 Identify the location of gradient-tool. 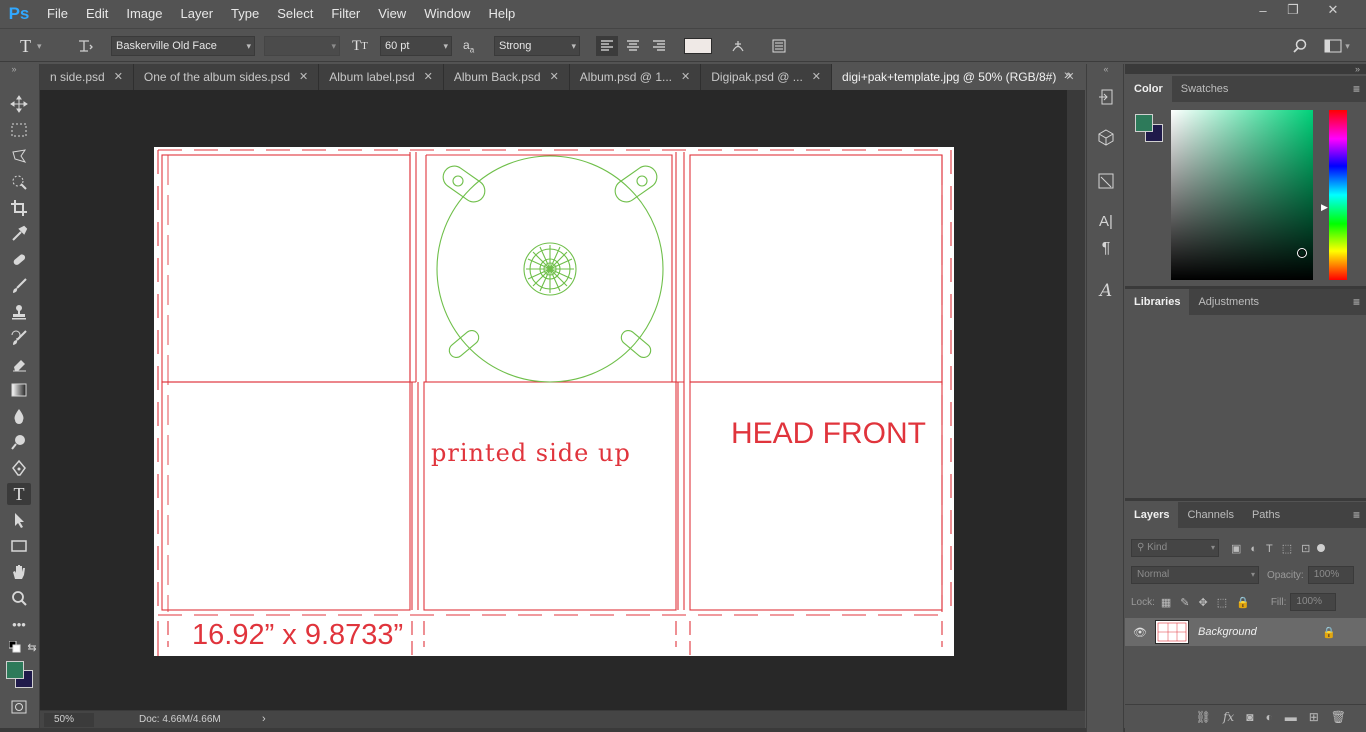
(19, 390).